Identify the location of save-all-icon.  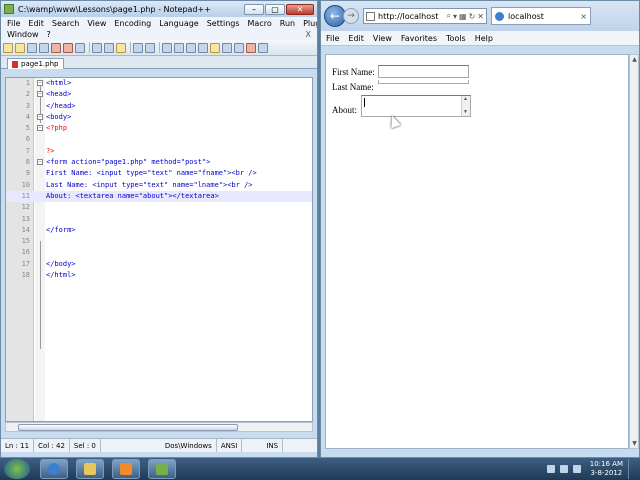
(44, 47).